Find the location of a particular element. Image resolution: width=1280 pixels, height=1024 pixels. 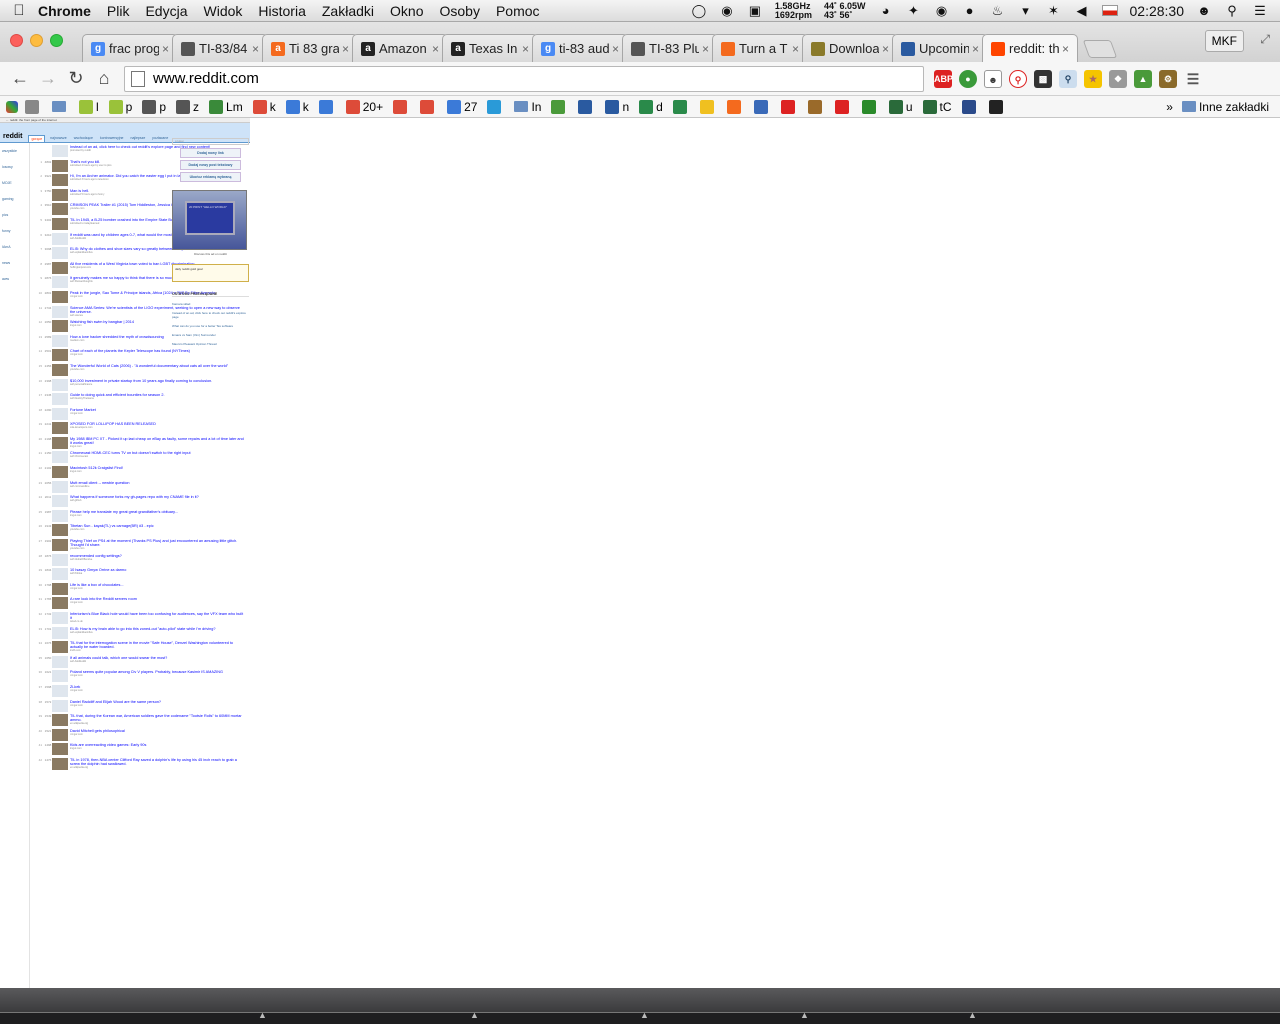

bookmark-item: n is located at coordinates (617, 106).